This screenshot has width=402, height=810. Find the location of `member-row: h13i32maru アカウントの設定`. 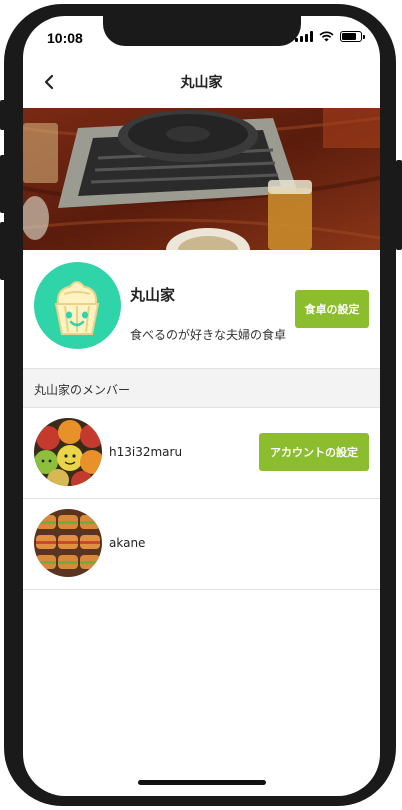

member-row: h13i32maru アカウントの設定 is located at coordinates (201, 453).